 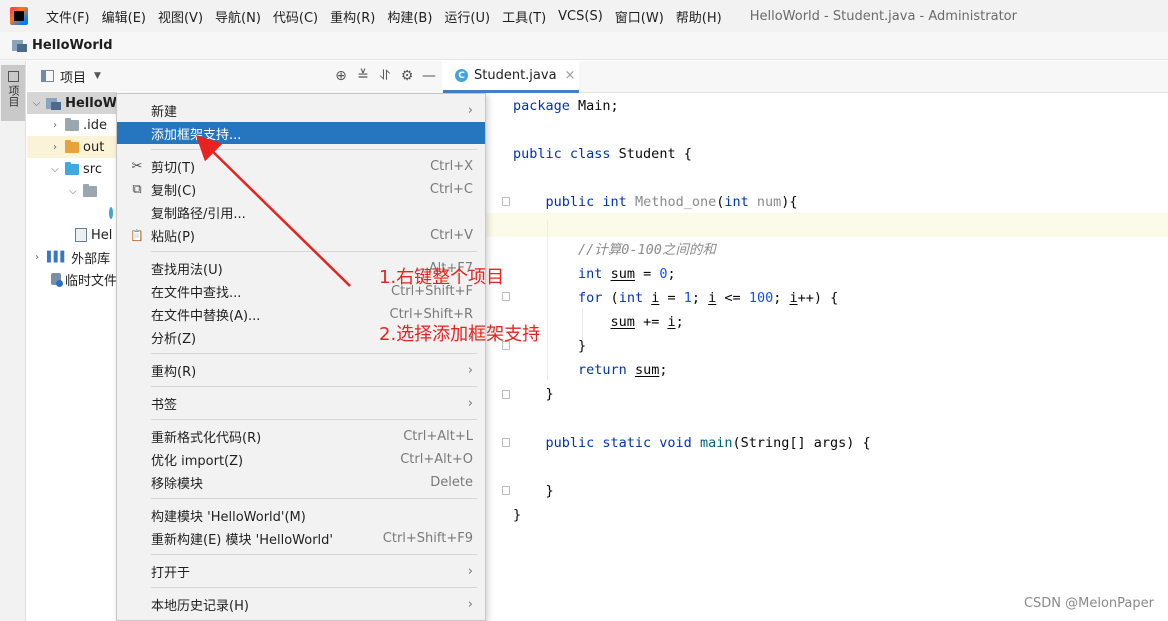 I want to click on tree-item-package: ⌵, so click(x=72, y=191).